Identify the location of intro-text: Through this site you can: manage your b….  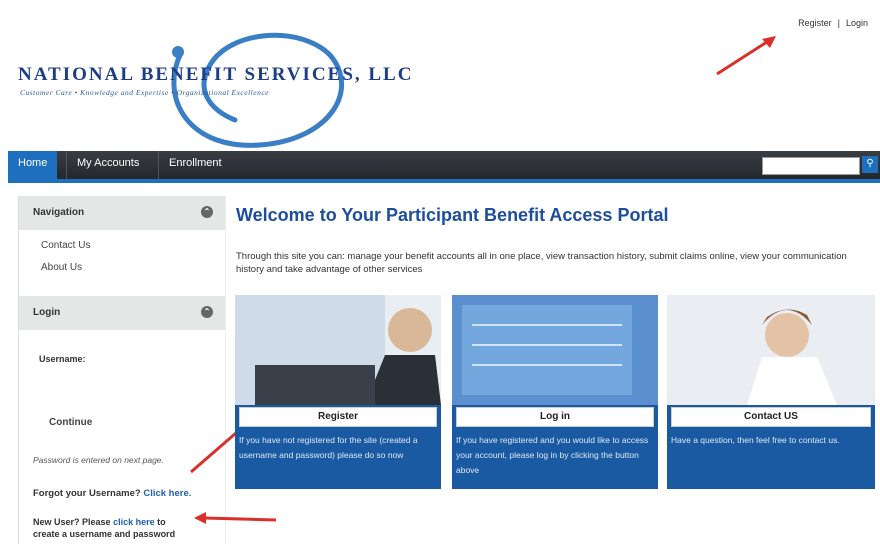
(541, 263).